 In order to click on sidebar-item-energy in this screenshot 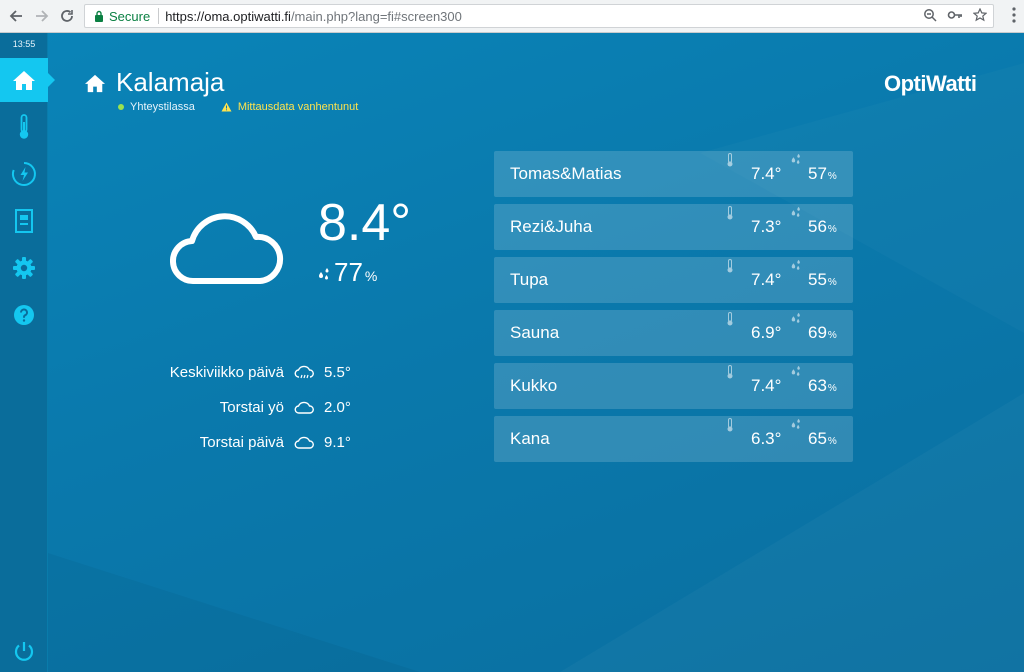, I will do `click(24, 174)`.